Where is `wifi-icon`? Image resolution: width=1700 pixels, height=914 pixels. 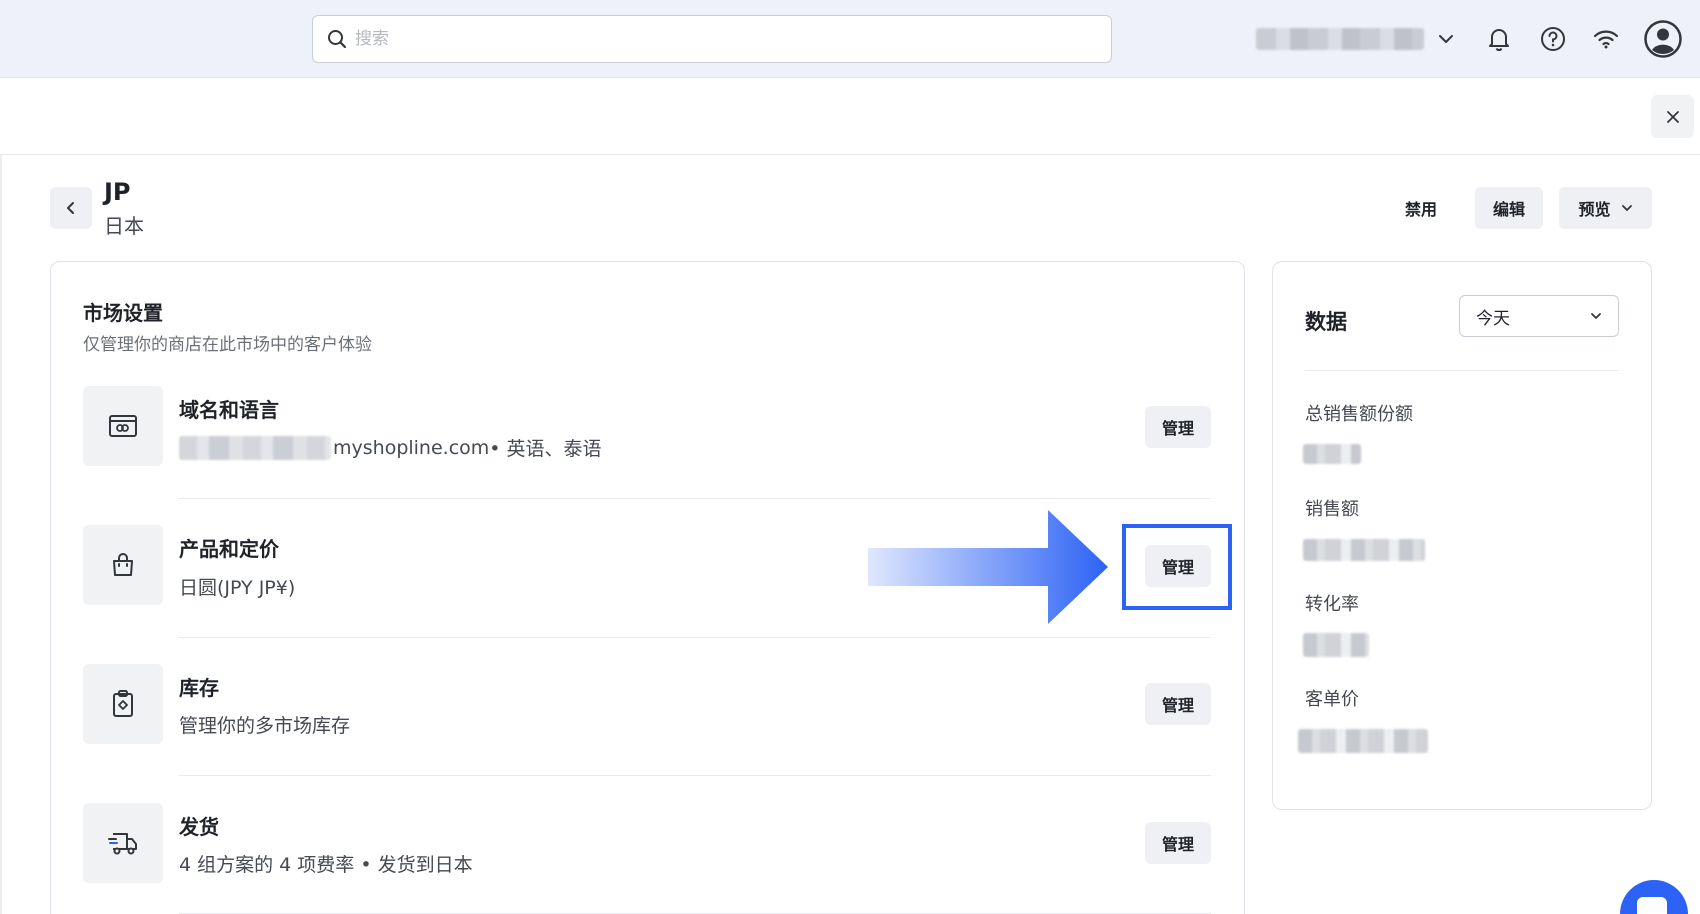
wifi-icon is located at coordinates (1606, 39).